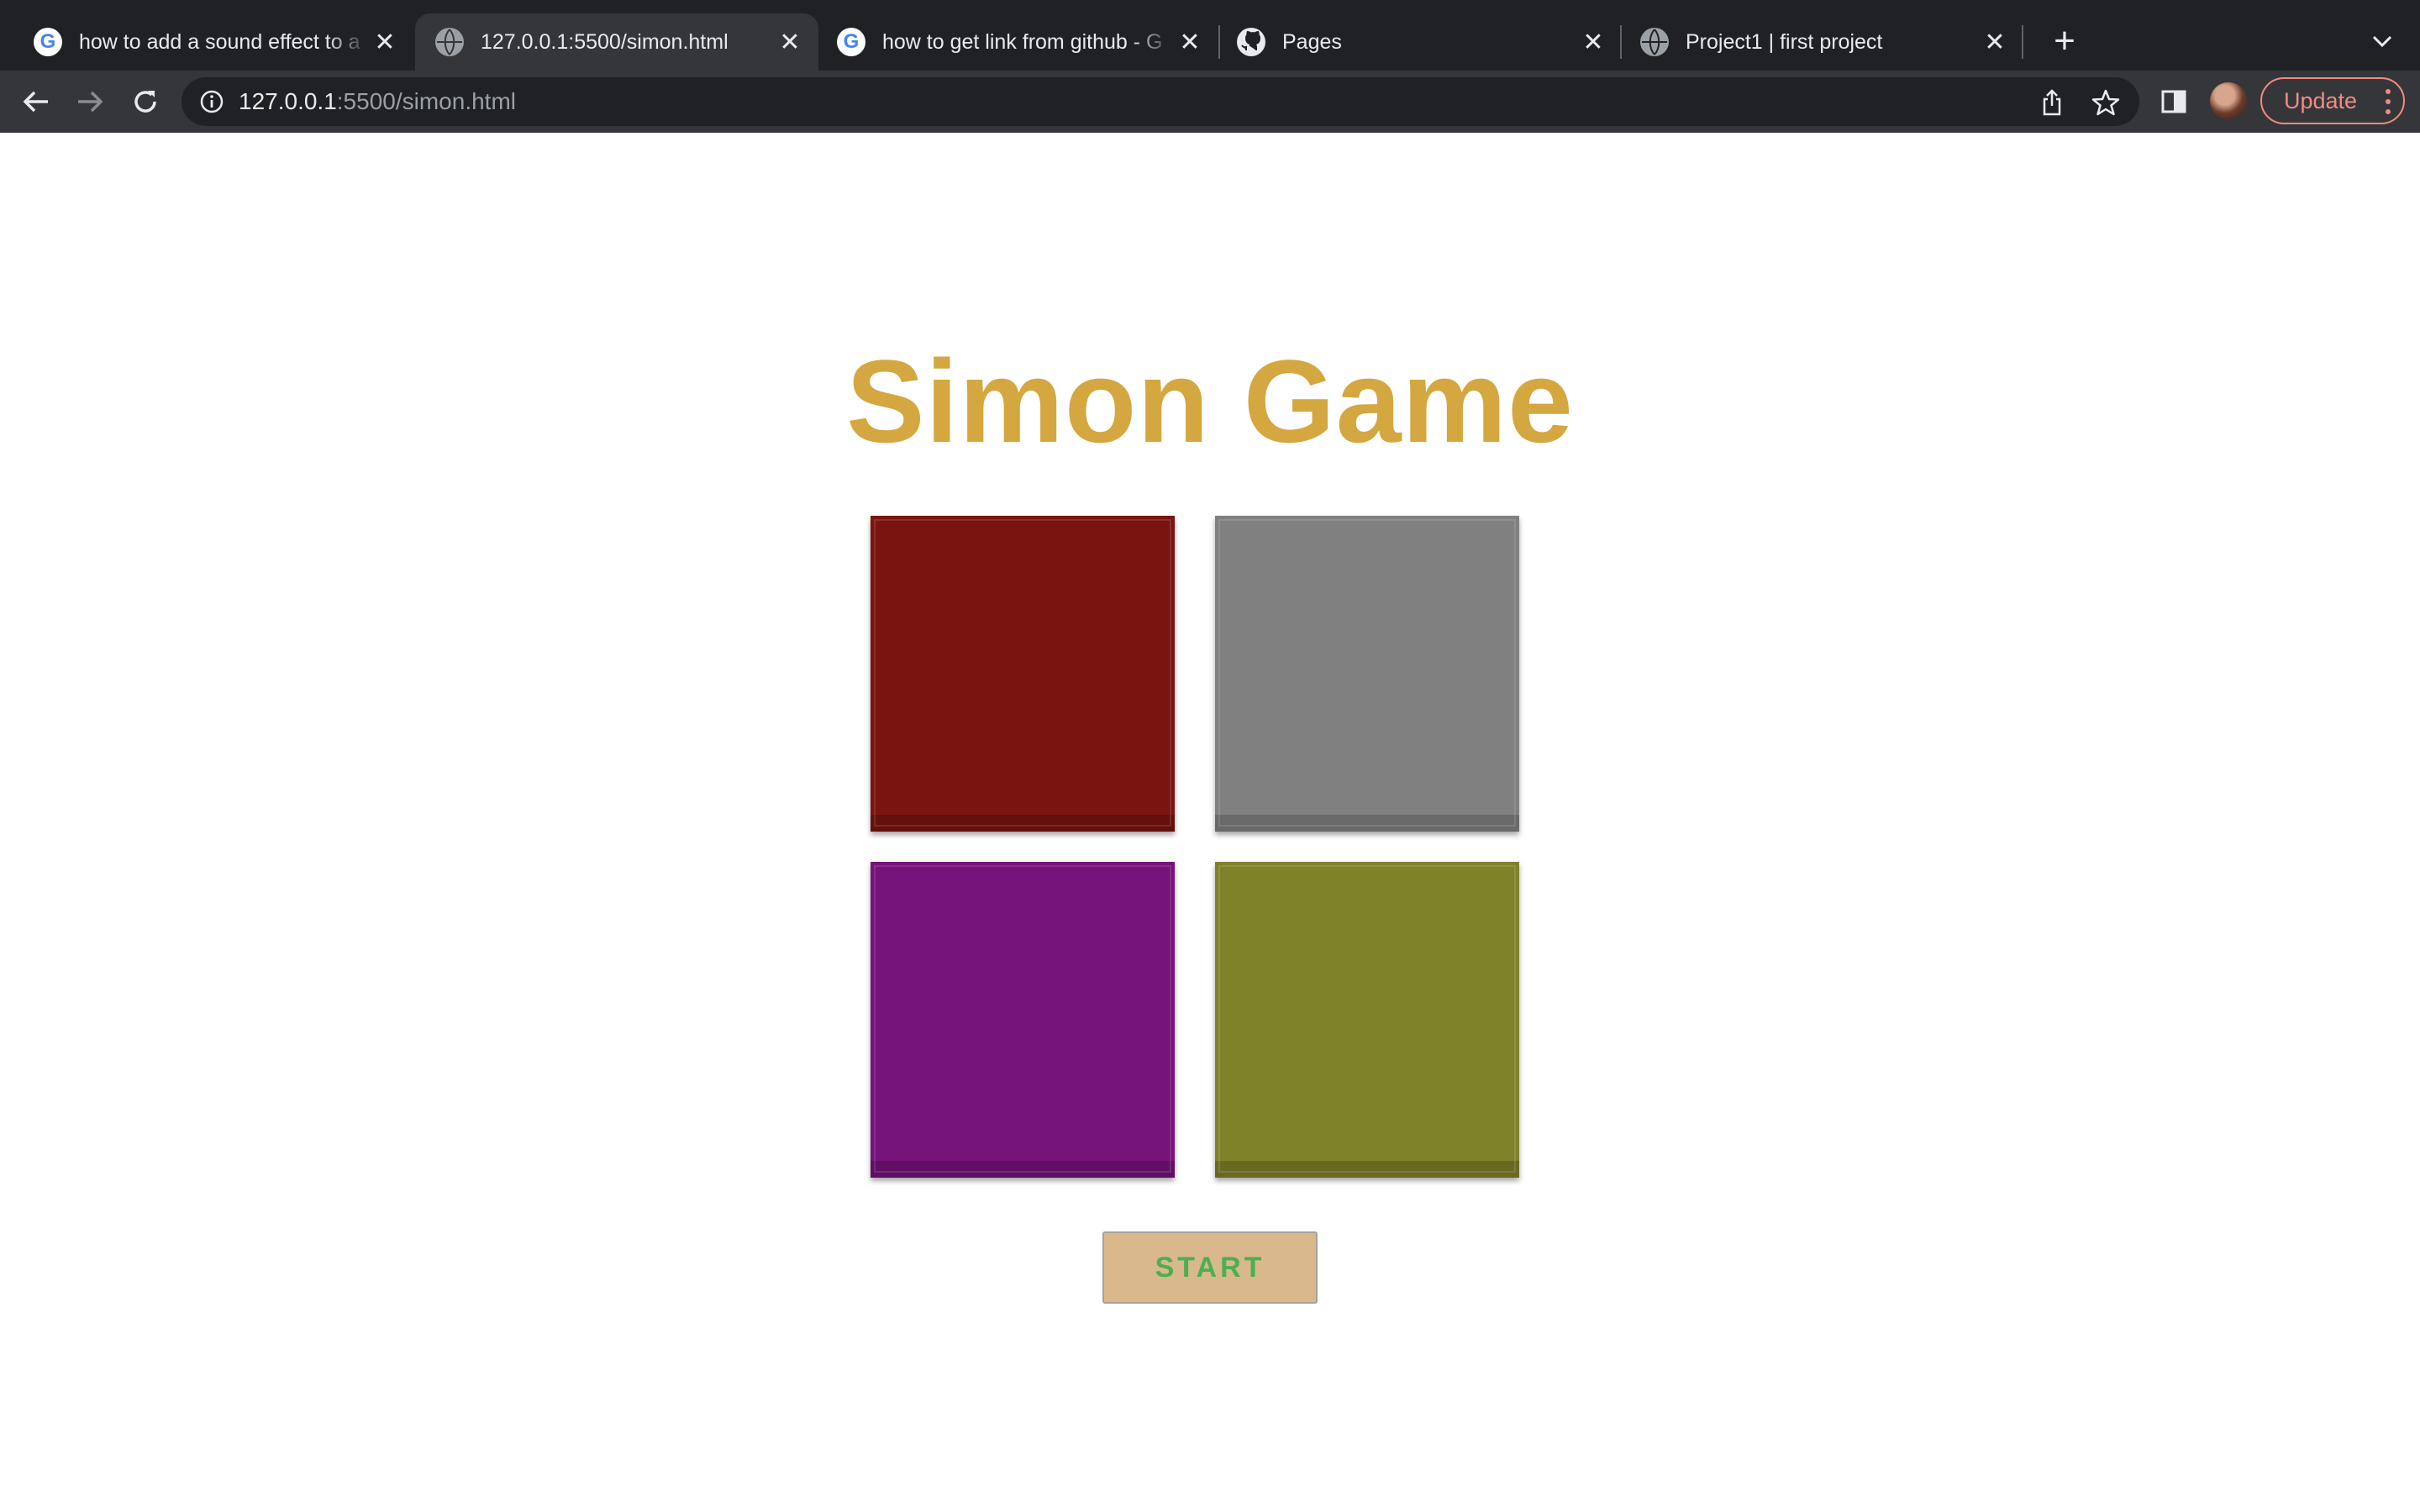  Describe the element at coordinates (1312, 41) in the screenshot. I see `tab-title: Pages` at that location.